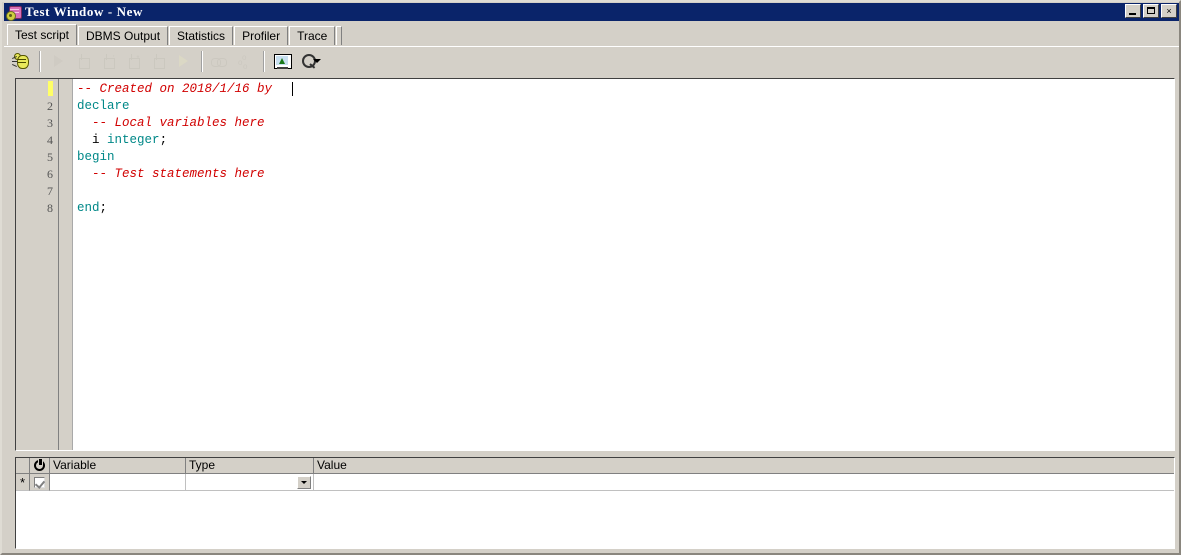 The image size is (1181, 555). Describe the element at coordinates (625, 157) in the screenshot. I see `code-line: begin` at that location.